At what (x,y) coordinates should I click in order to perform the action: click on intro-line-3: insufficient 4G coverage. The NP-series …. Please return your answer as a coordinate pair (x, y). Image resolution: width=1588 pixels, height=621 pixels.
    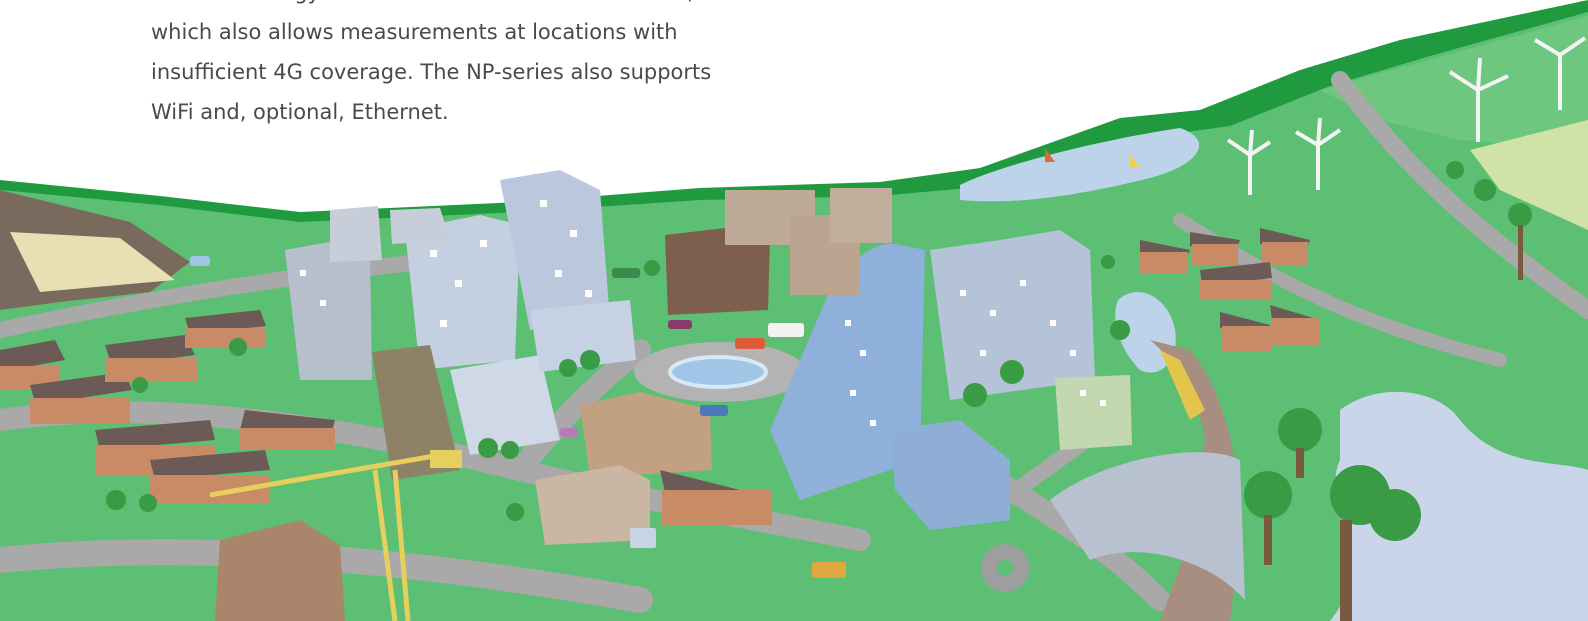
    Looking at the image, I should click on (431, 72).